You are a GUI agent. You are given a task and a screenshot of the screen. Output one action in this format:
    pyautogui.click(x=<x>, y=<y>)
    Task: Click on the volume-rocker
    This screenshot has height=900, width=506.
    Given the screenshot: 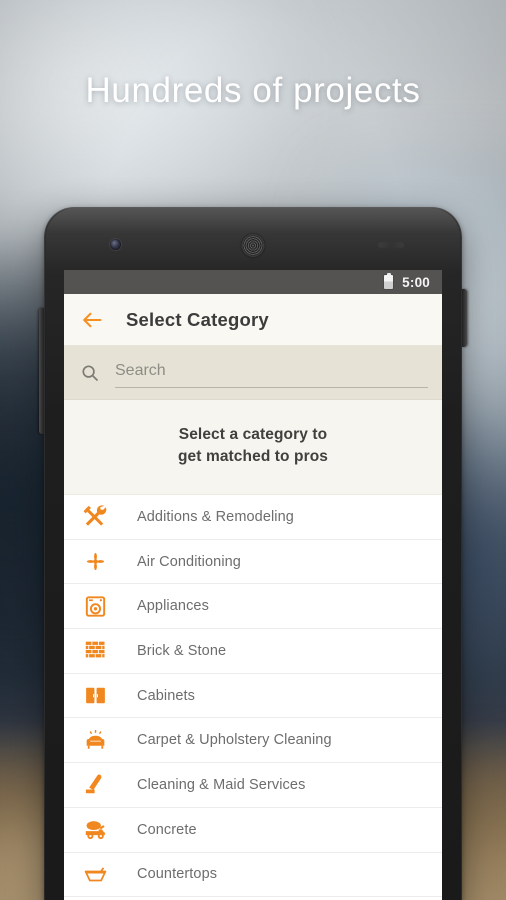 What is the action you would take?
    pyautogui.click(x=42, y=371)
    